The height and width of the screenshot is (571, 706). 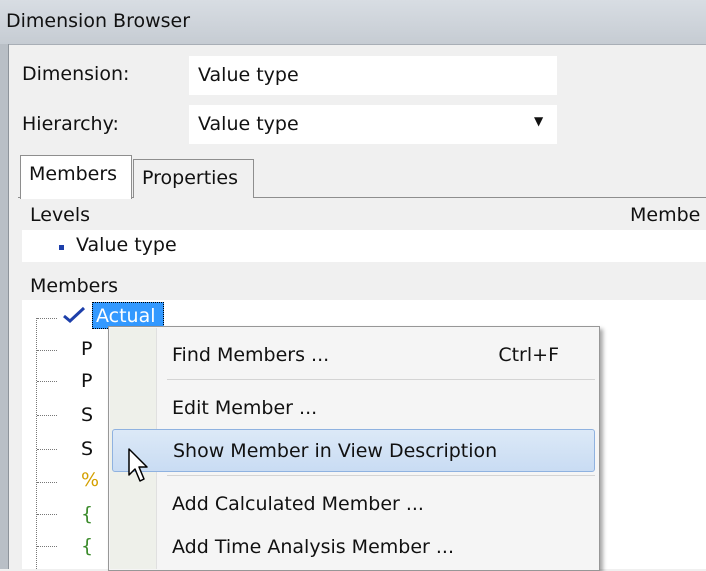 What do you see at coordinates (353, 22) in the screenshot?
I see `title-bar: Dimension Browser` at bounding box center [353, 22].